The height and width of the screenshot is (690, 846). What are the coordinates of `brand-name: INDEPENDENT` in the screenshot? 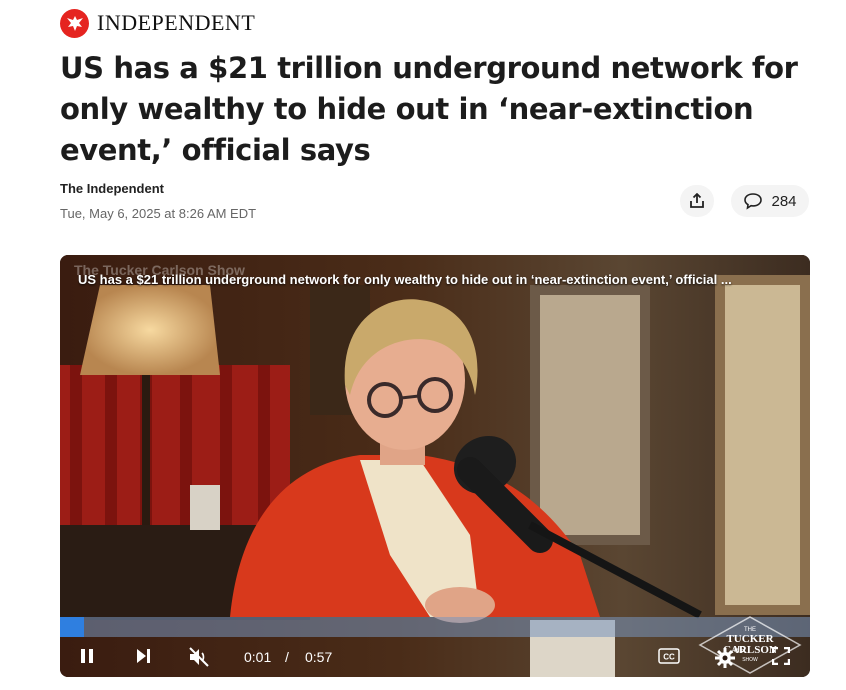 It's located at (176, 22).